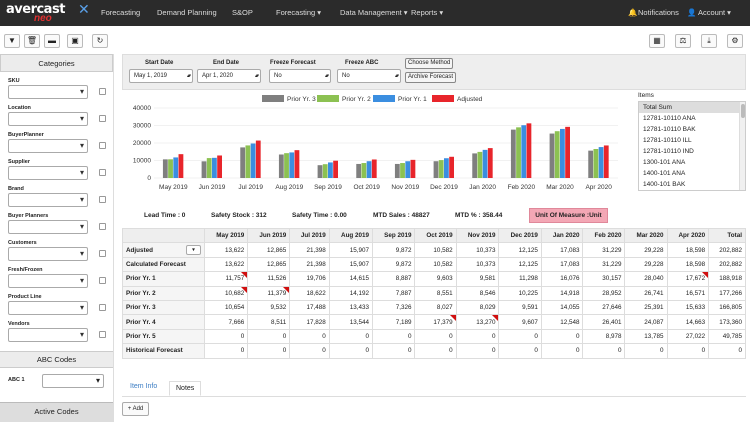 This screenshot has height=422, width=750. I want to click on add-note-button: + Add, so click(135, 409).